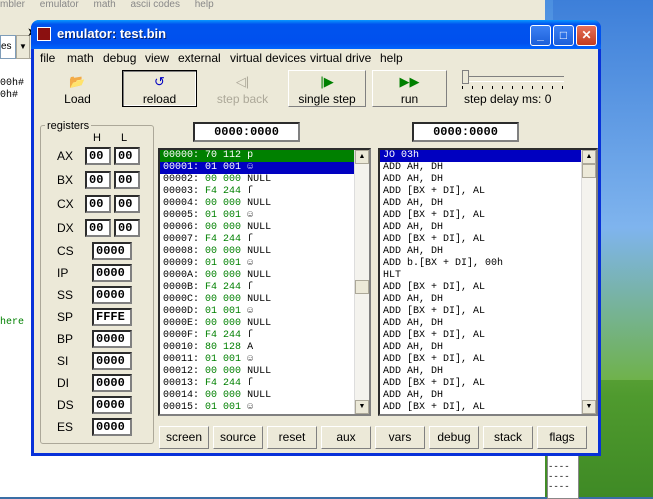 The height and width of the screenshot is (499, 653). I want to click on minimize-button: _, so click(540, 35).